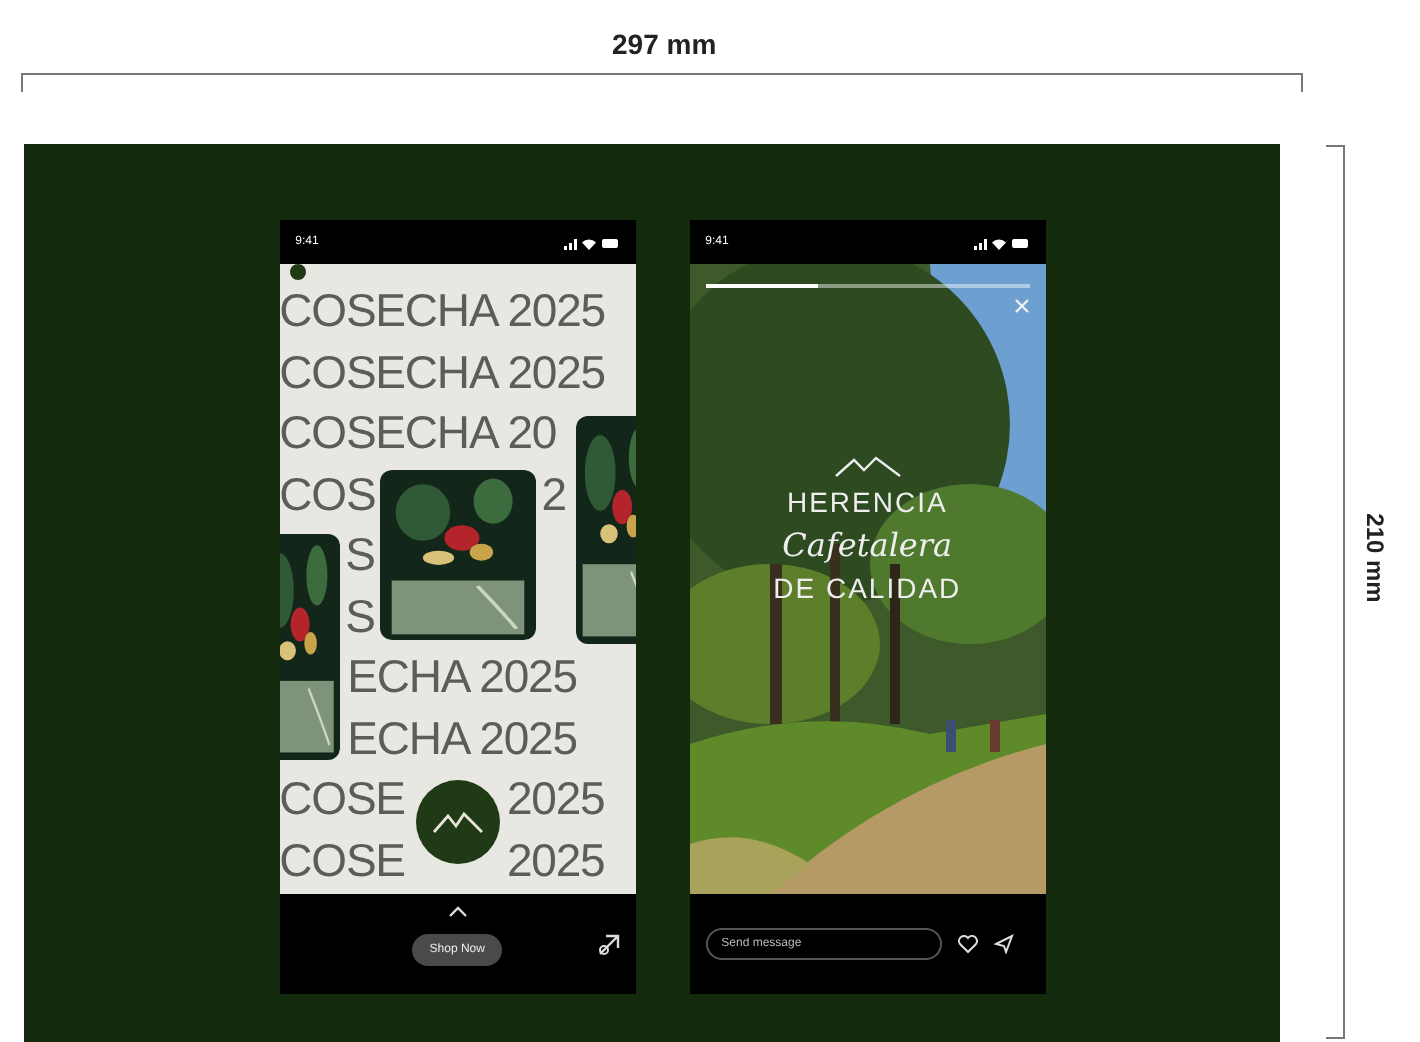  I want to click on headline-text: COSECHA 20, so click(418, 433).